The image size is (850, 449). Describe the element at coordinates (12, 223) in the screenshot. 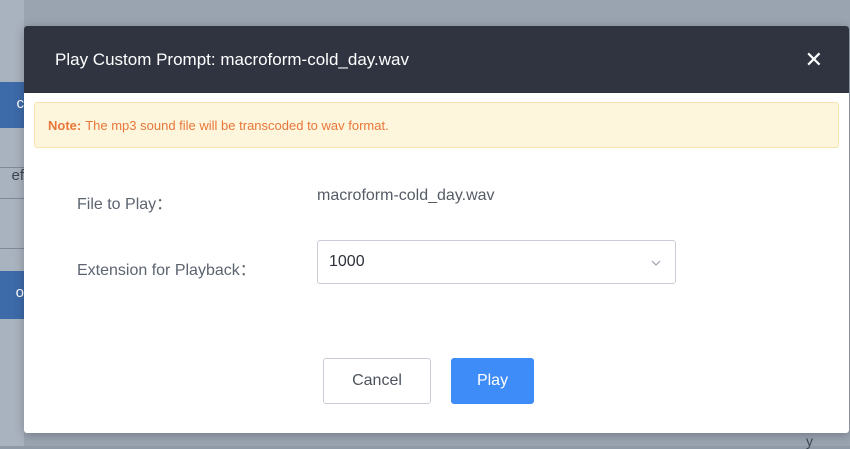

I see `background-left-column` at that location.